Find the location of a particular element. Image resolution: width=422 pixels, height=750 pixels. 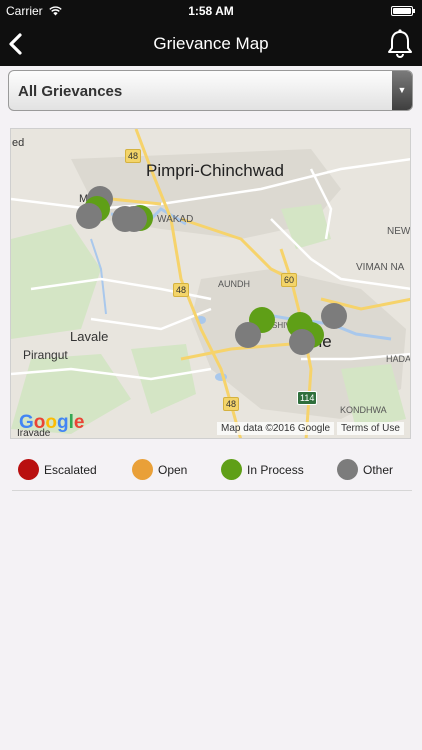

map-legend: Escalated Open In Process Other is located at coordinates (211, 469).